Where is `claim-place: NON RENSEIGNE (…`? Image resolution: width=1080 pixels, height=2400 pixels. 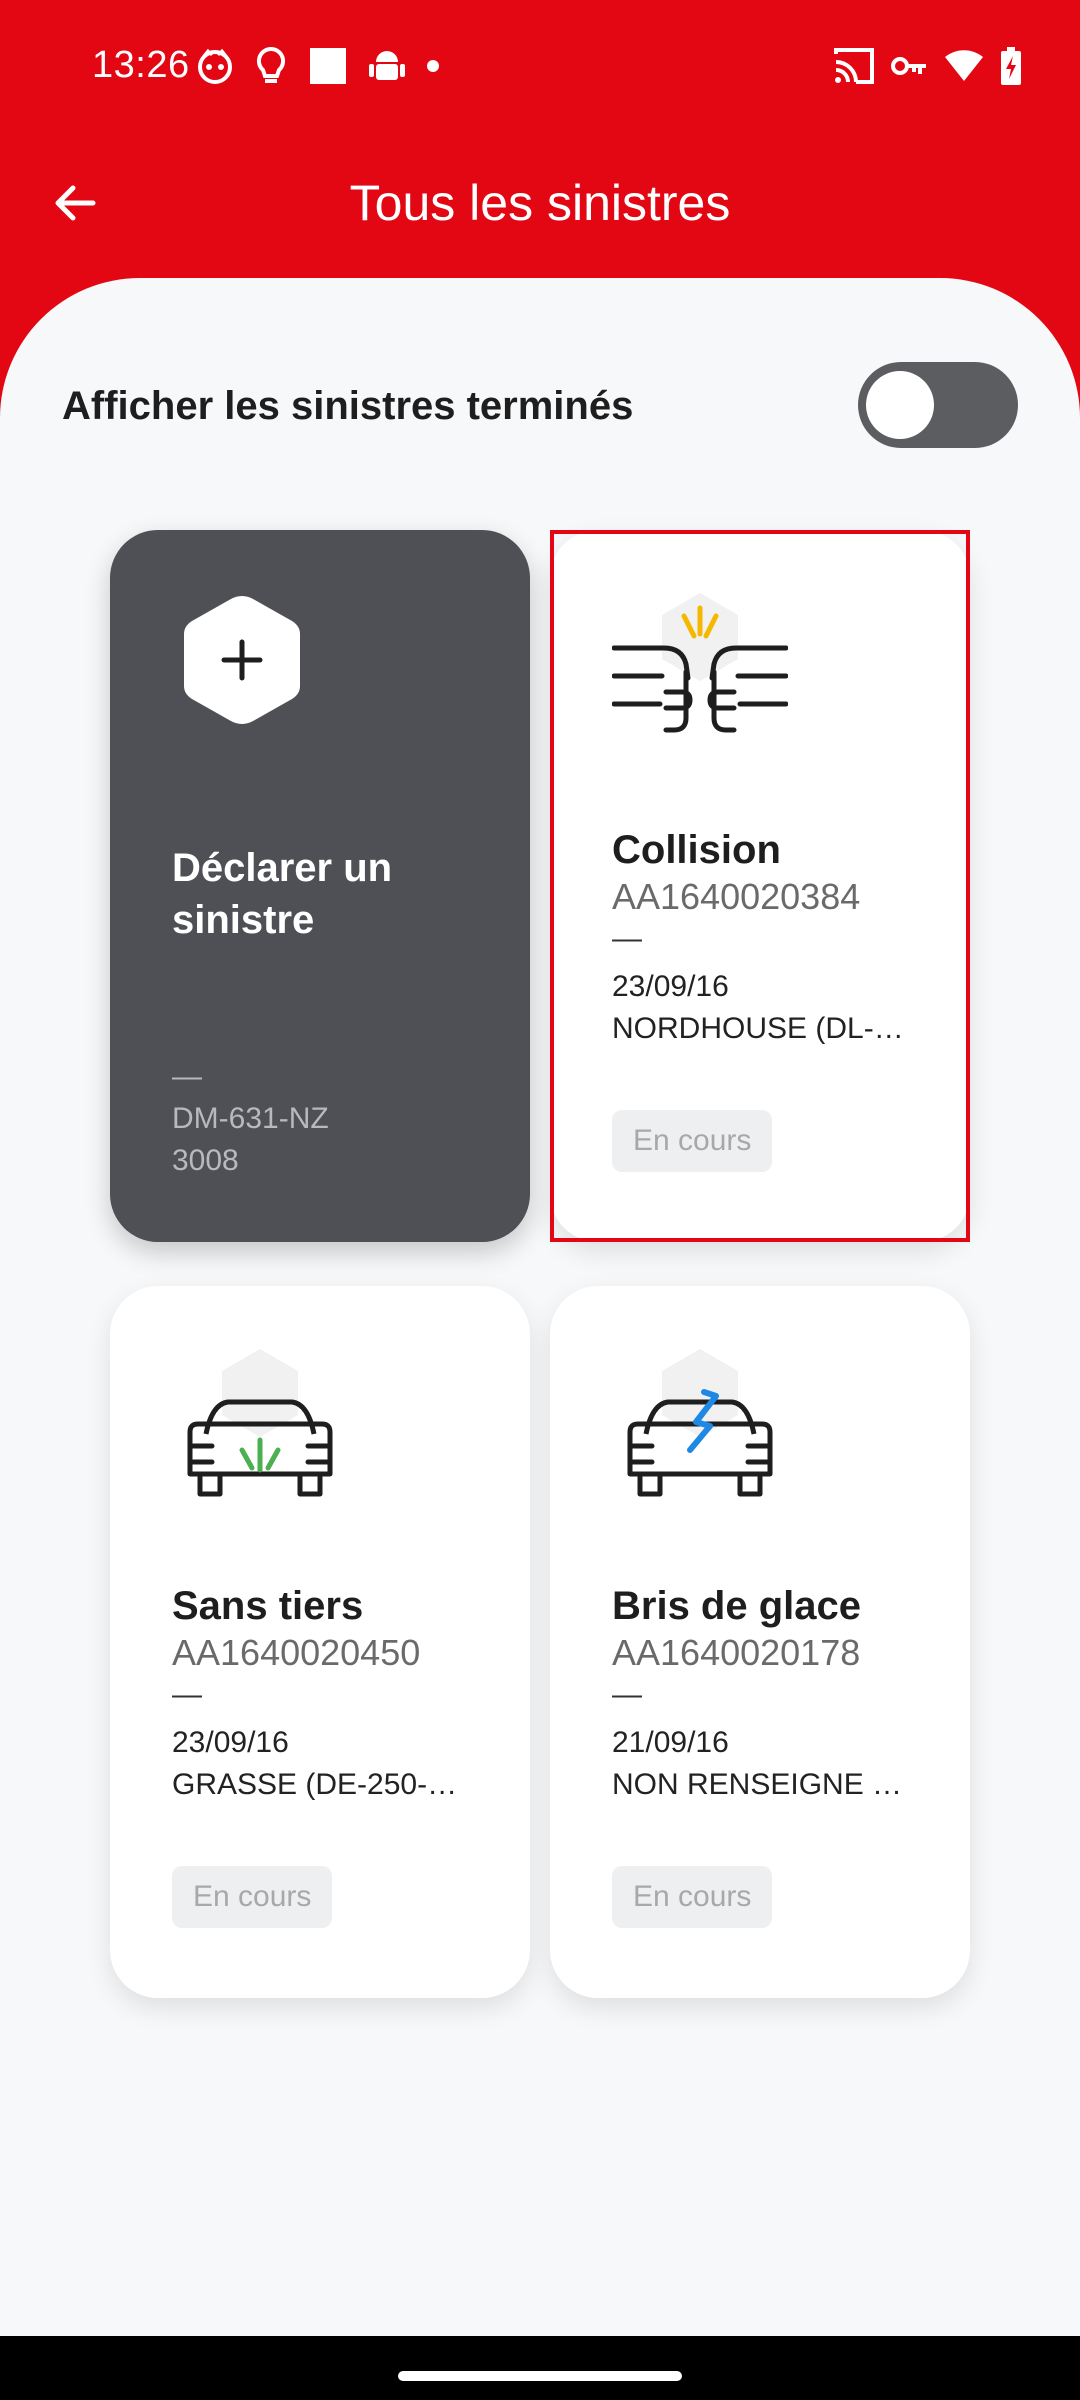 claim-place: NON RENSEIGNE (… is located at coordinates (762, 1784).